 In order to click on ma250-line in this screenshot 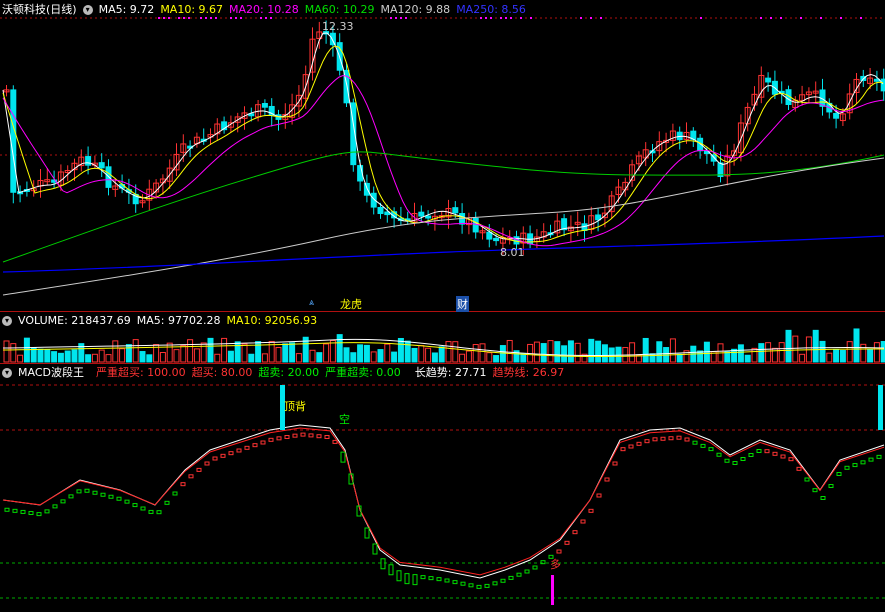, I will do `click(443, 254)`.